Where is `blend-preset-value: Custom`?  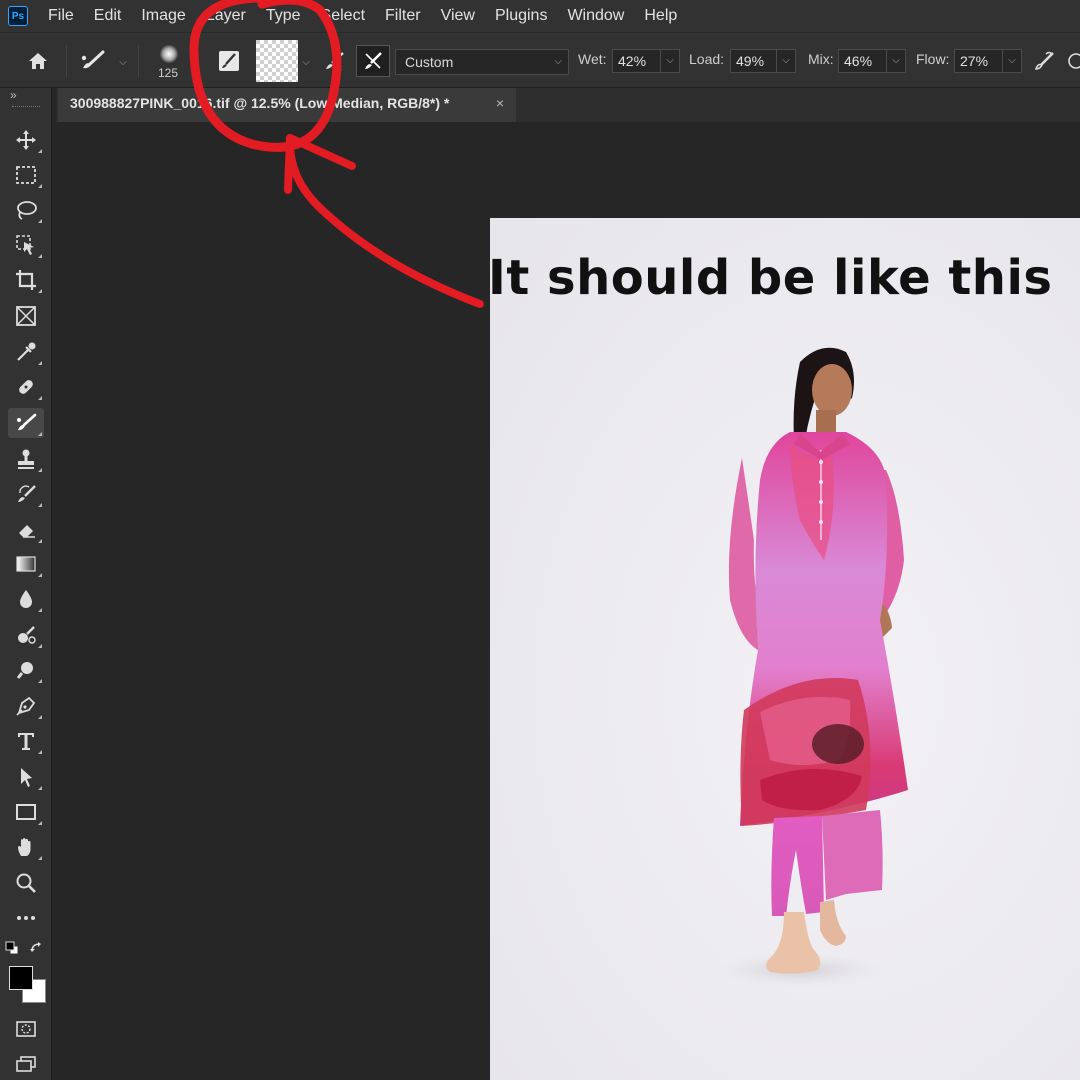 blend-preset-value: Custom is located at coordinates (429, 62).